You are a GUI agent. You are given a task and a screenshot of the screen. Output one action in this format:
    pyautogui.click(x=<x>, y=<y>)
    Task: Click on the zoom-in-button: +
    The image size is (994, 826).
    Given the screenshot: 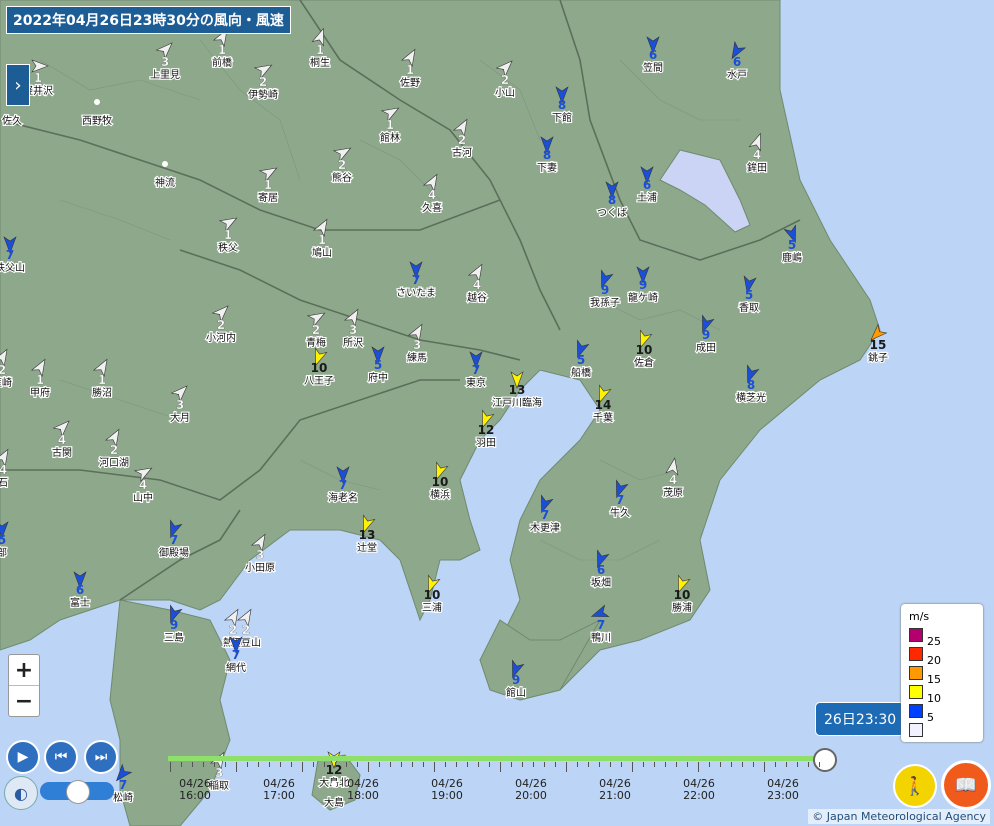 What is the action you would take?
    pyautogui.click(x=24, y=670)
    